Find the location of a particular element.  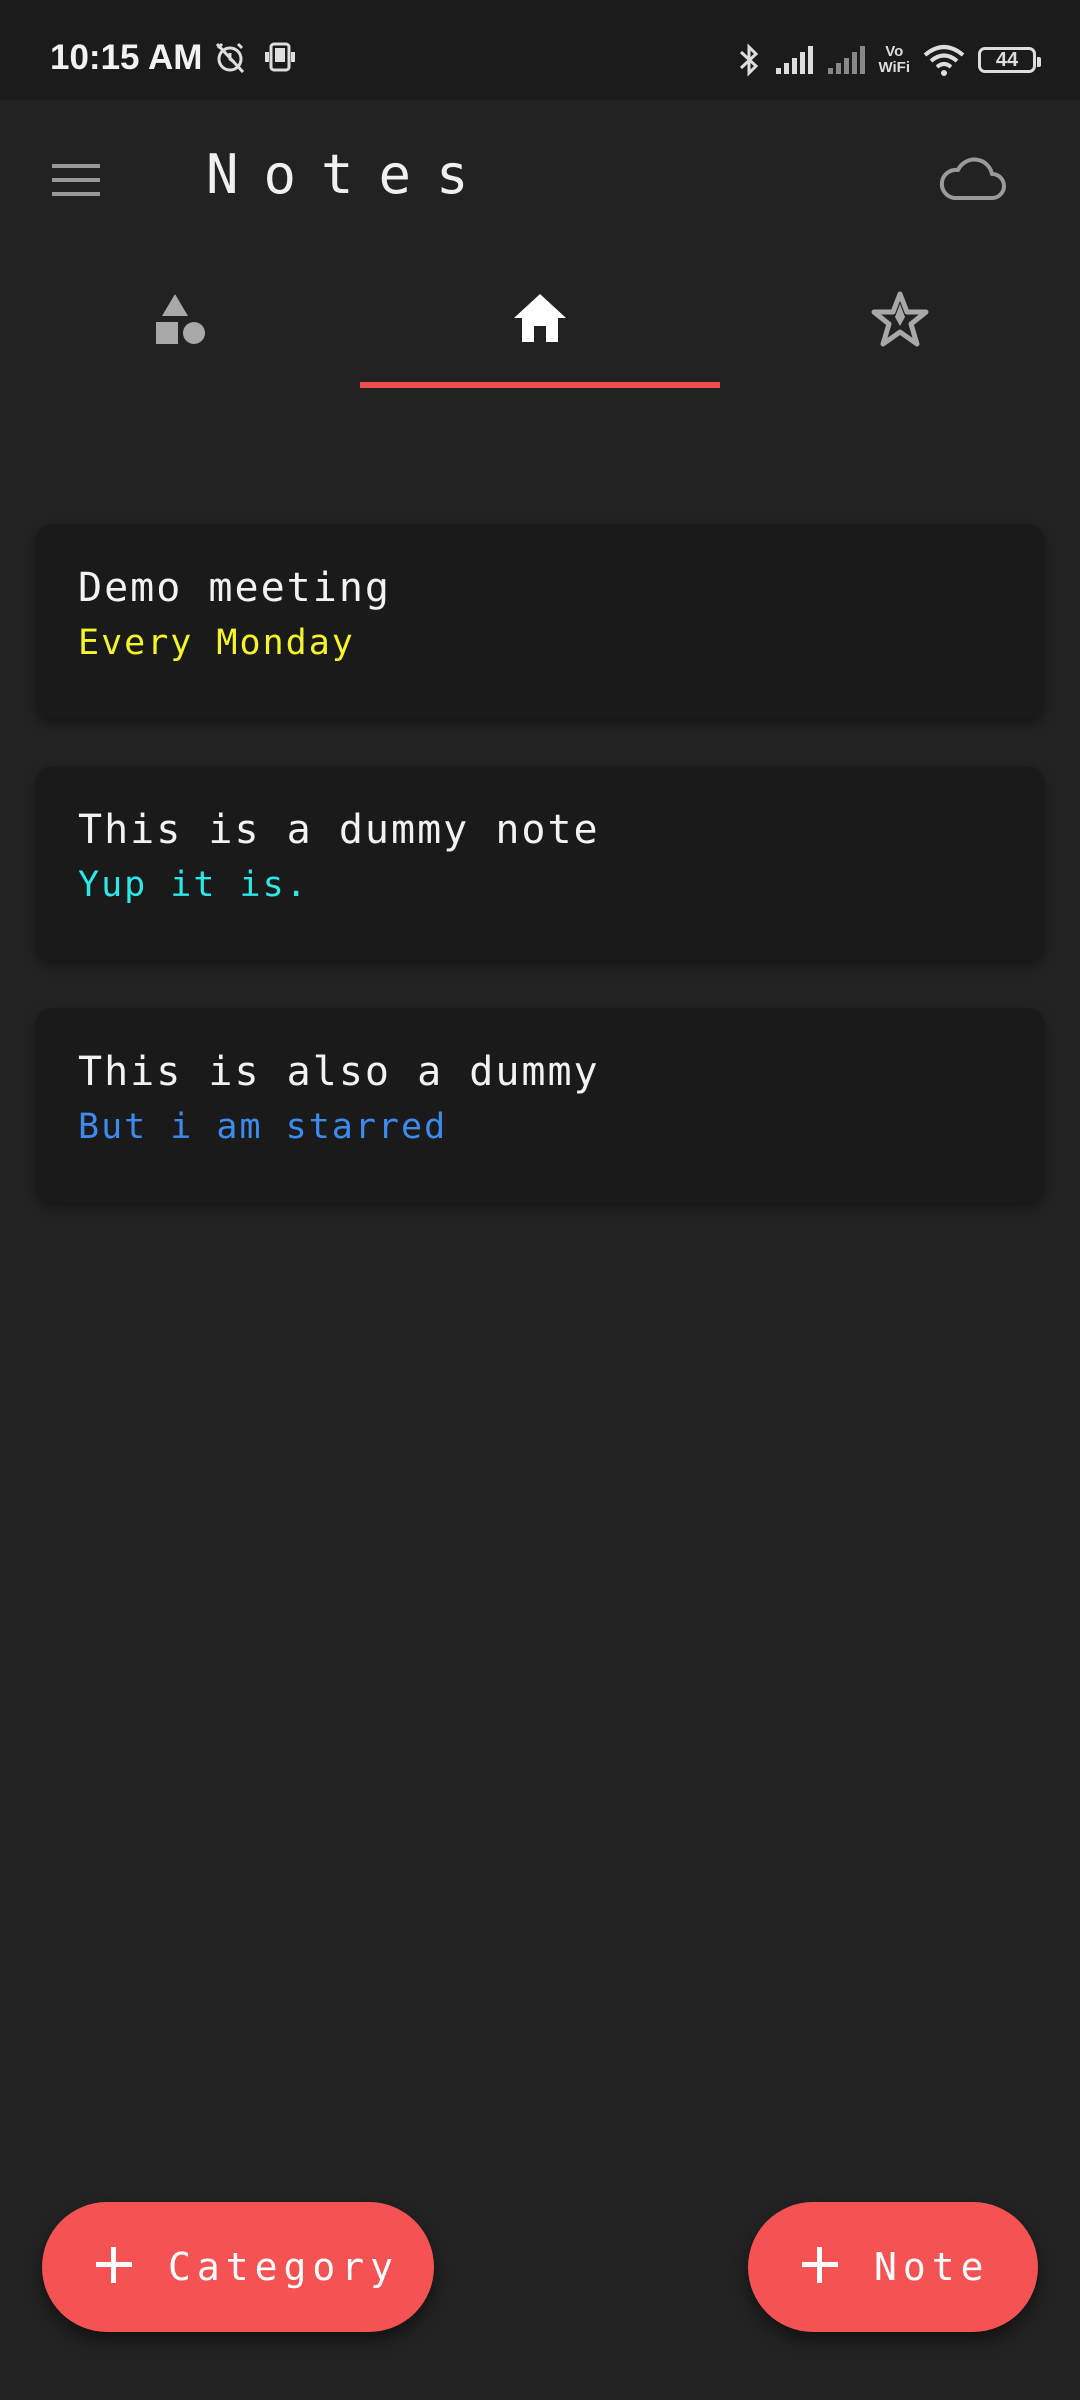

cloud-icon is located at coordinates (973, 182).